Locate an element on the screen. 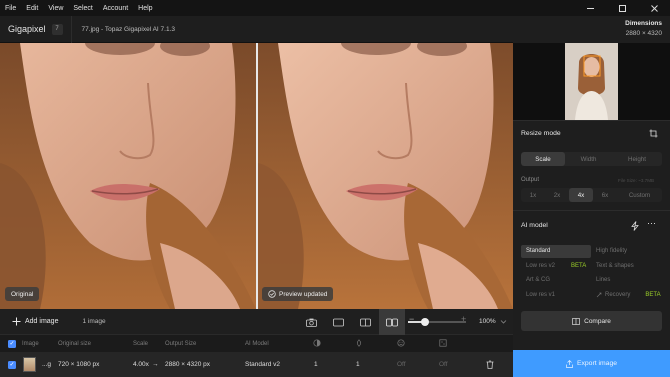 The width and height of the screenshot is (670, 377). close-window-button is located at coordinates (654, 8).